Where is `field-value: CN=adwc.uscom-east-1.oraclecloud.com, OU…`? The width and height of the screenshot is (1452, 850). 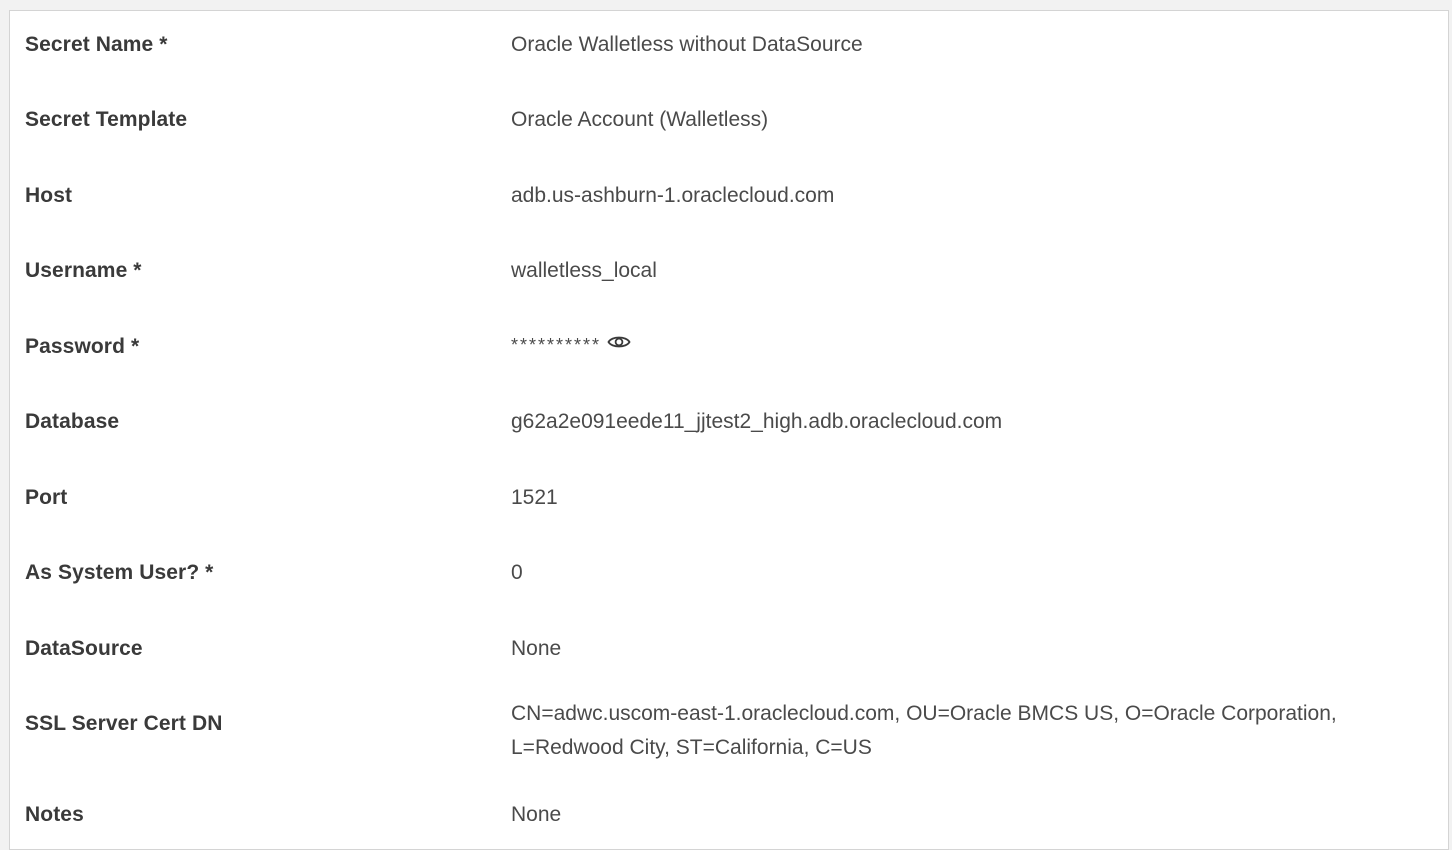 field-value: CN=adwc.uscom-east-1.oraclecloud.com, OU… is located at coordinates (970, 731).